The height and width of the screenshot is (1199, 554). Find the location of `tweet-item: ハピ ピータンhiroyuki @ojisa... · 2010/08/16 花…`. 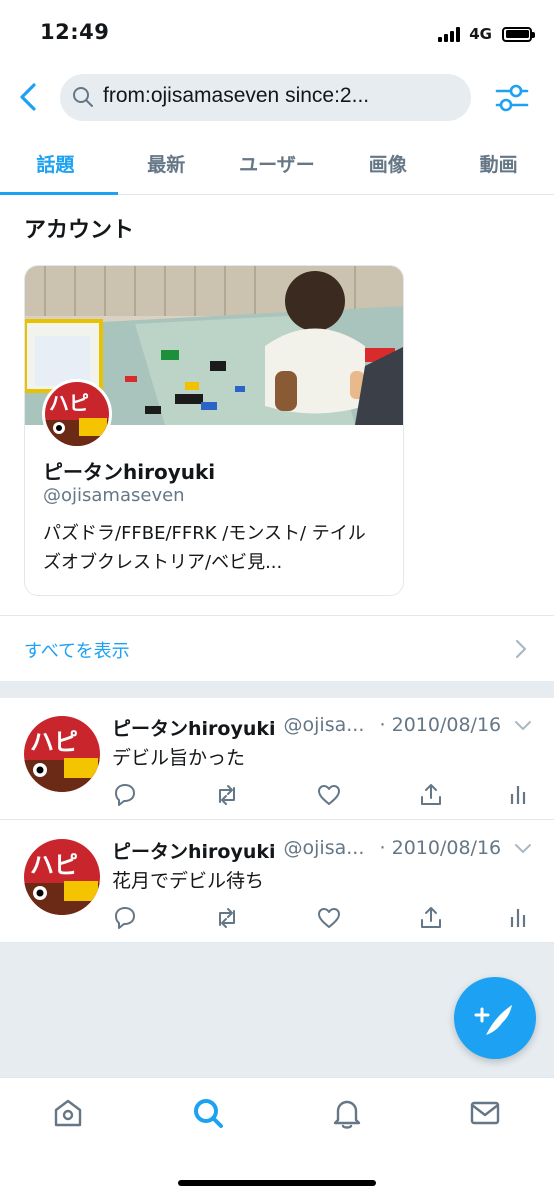

tweet-item: ハピ ピータンhiroyuki @ojisa... · 2010/08/16 花… is located at coordinates (277, 882).